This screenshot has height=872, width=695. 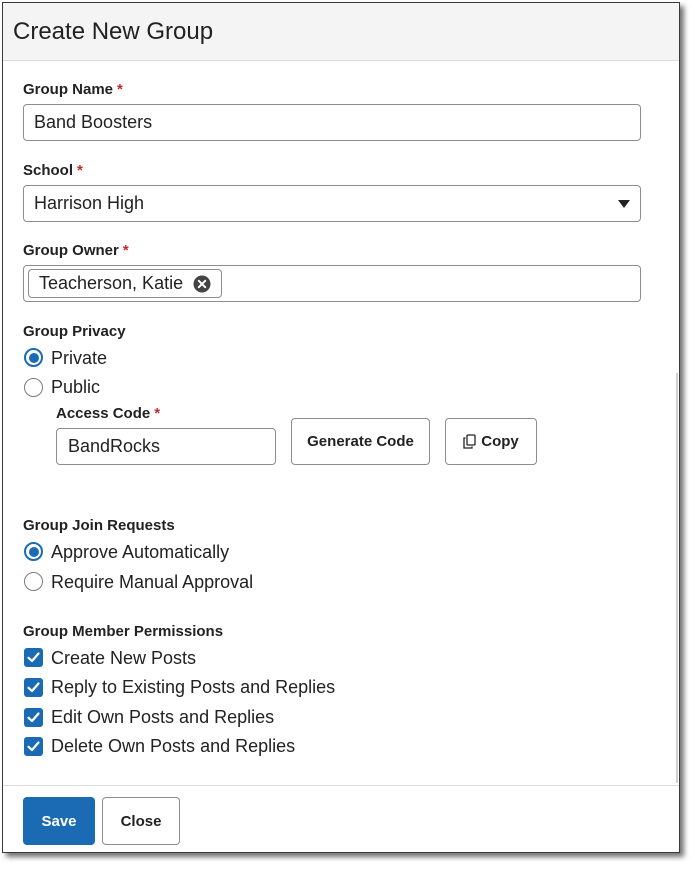 I want to click on permission-create-new-posts-label: Create New Posts, so click(x=124, y=658).